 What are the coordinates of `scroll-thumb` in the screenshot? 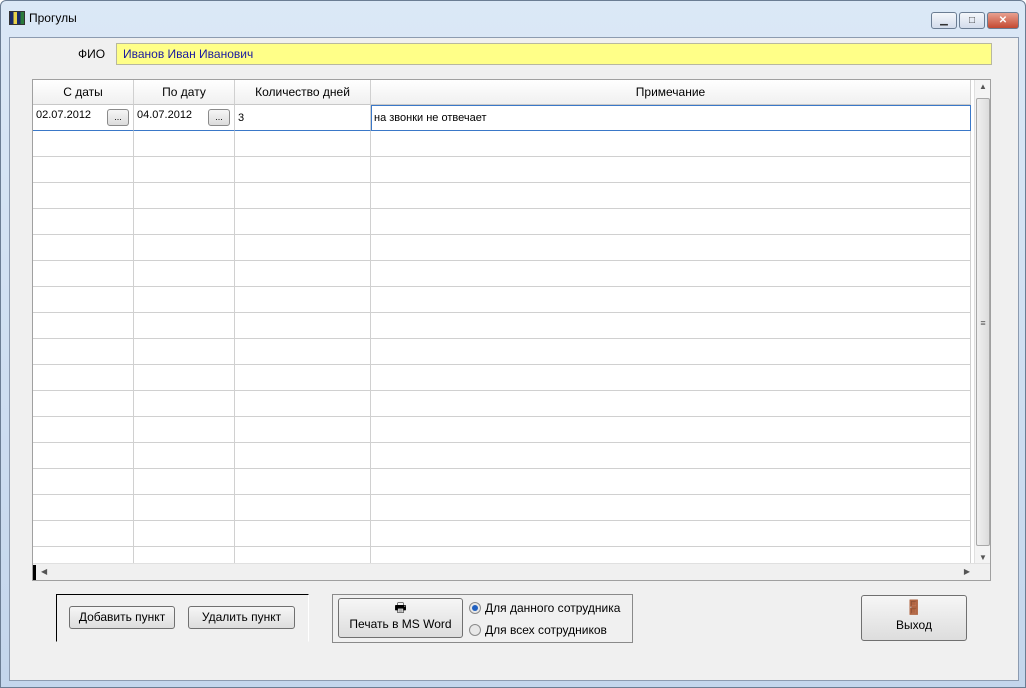 It's located at (34, 572).